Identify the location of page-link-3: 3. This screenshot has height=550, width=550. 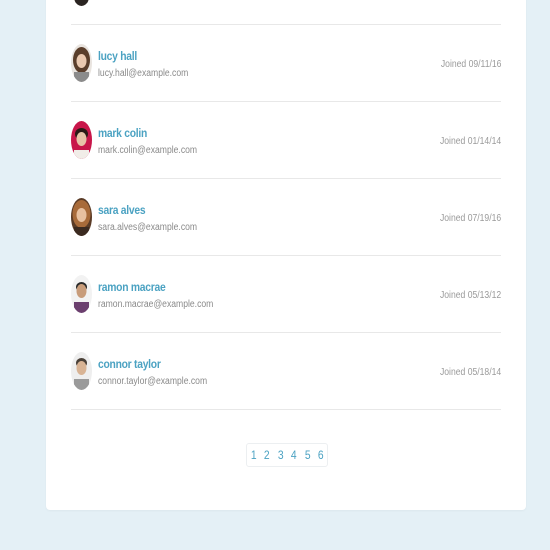
(281, 455).